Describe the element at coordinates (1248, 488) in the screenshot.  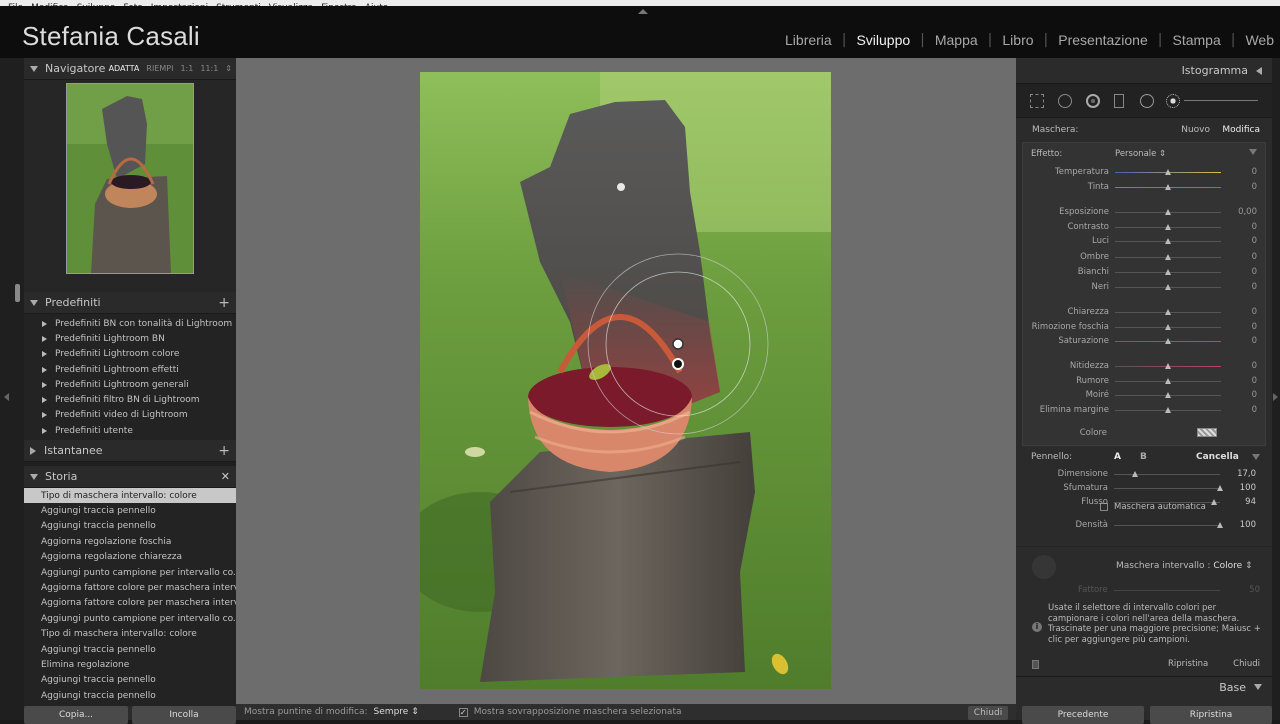
I see `slider-value: 100` at that location.